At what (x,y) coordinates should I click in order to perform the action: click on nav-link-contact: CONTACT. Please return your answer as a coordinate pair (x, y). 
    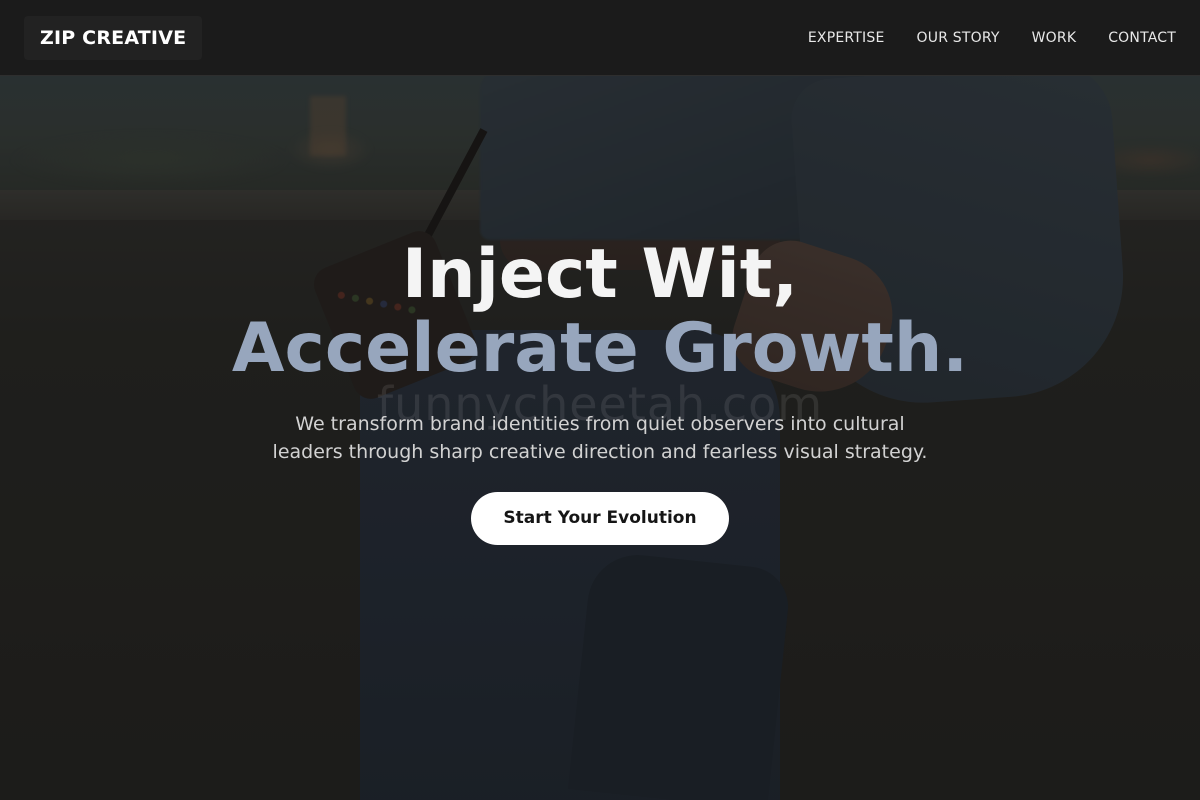
    Looking at the image, I should click on (1142, 38).